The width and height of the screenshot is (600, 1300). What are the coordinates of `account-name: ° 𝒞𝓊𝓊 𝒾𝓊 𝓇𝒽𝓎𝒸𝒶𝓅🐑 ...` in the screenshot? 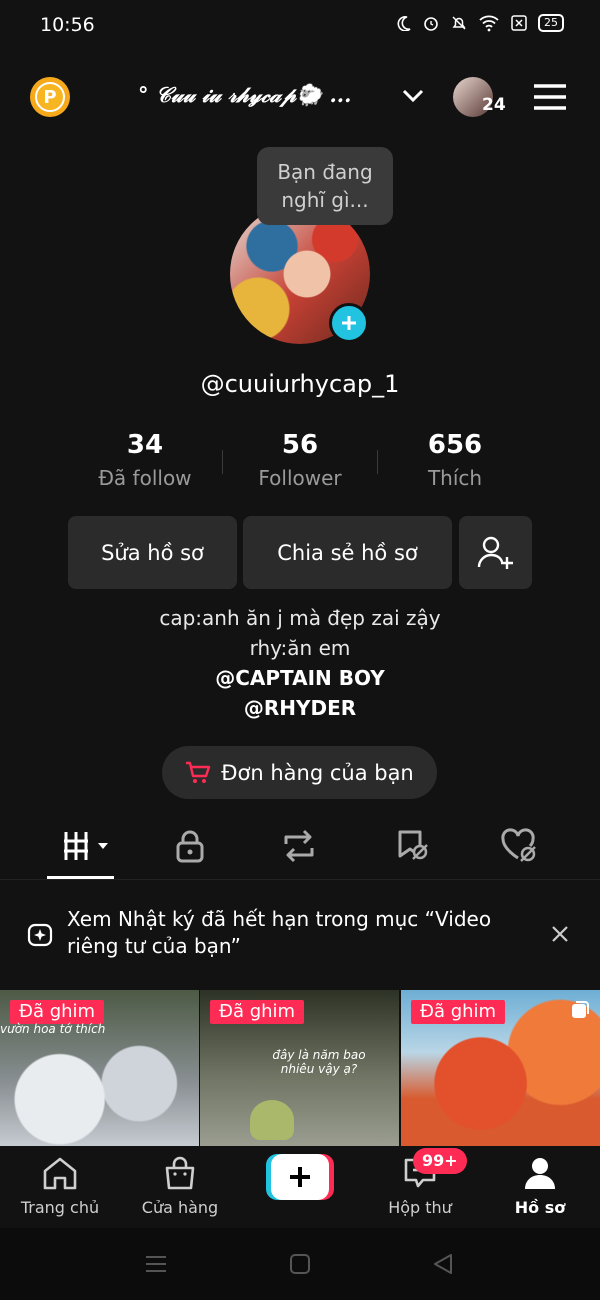 It's located at (244, 95).